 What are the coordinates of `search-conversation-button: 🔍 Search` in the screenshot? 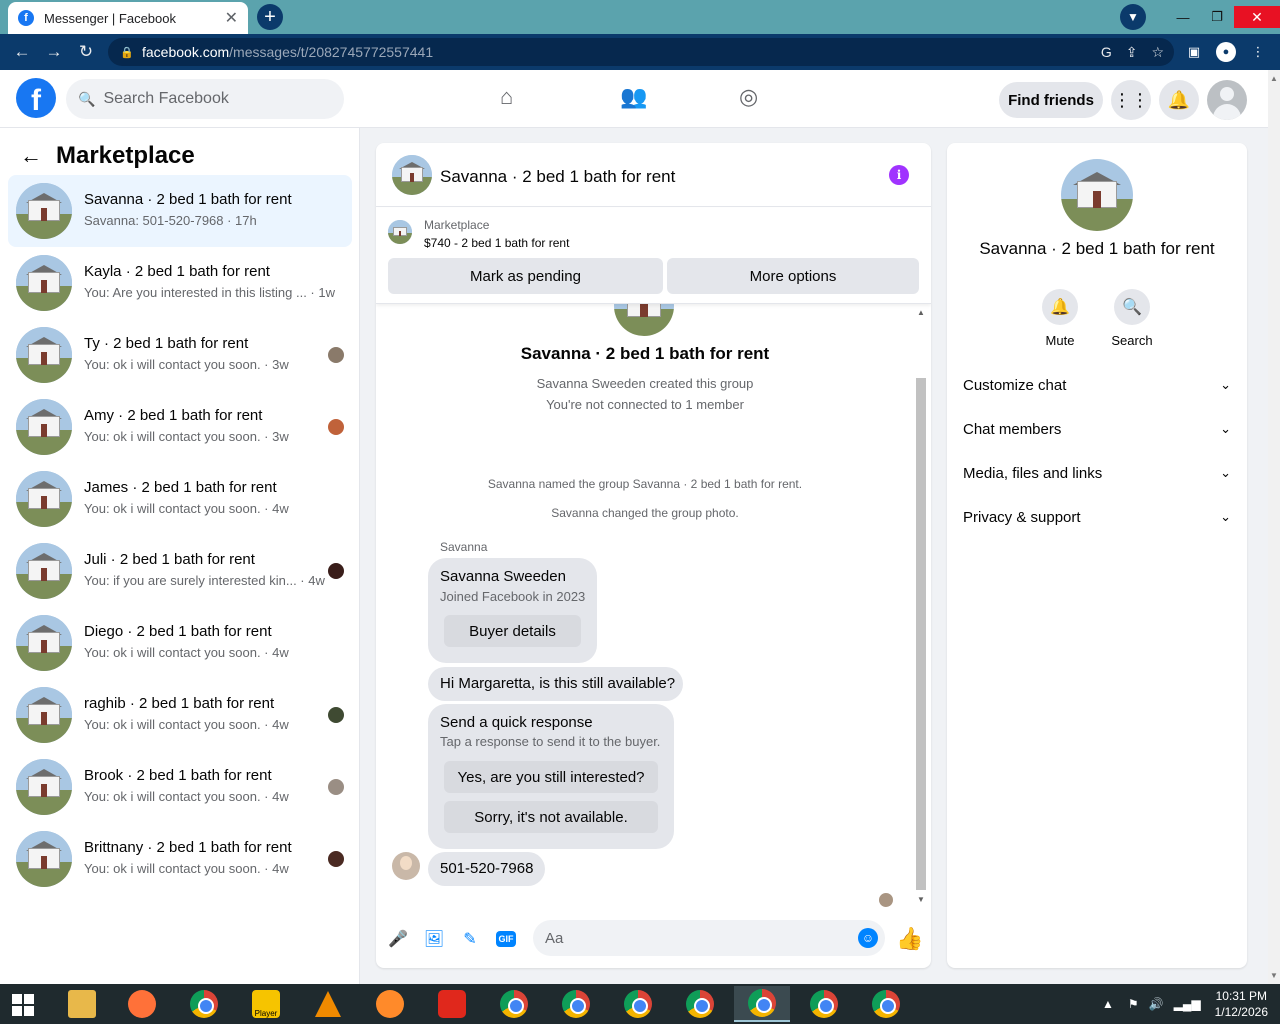 It's located at (1132, 318).